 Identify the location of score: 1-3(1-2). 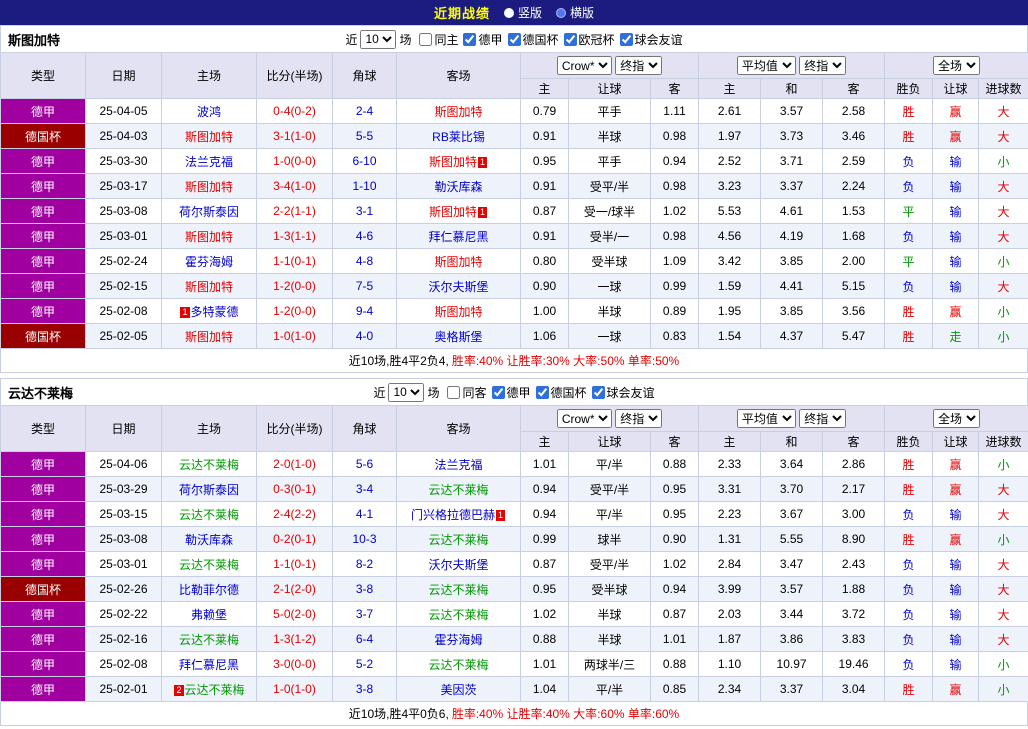
(294, 639).